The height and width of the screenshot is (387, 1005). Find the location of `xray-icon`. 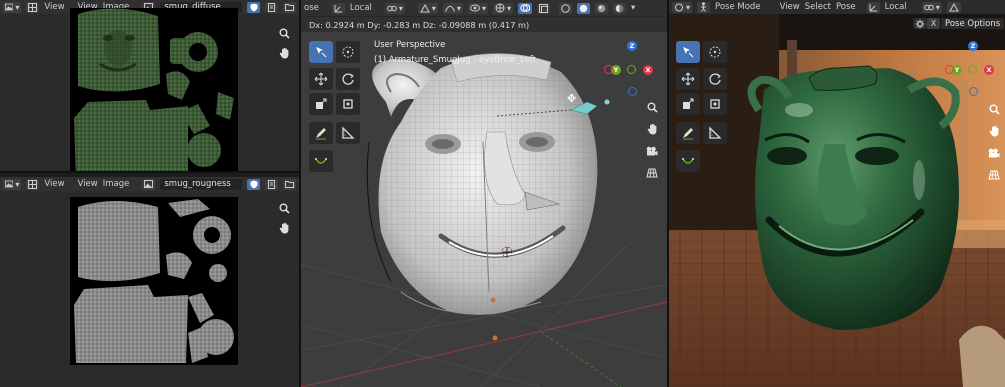

xray-icon is located at coordinates (543, 8).